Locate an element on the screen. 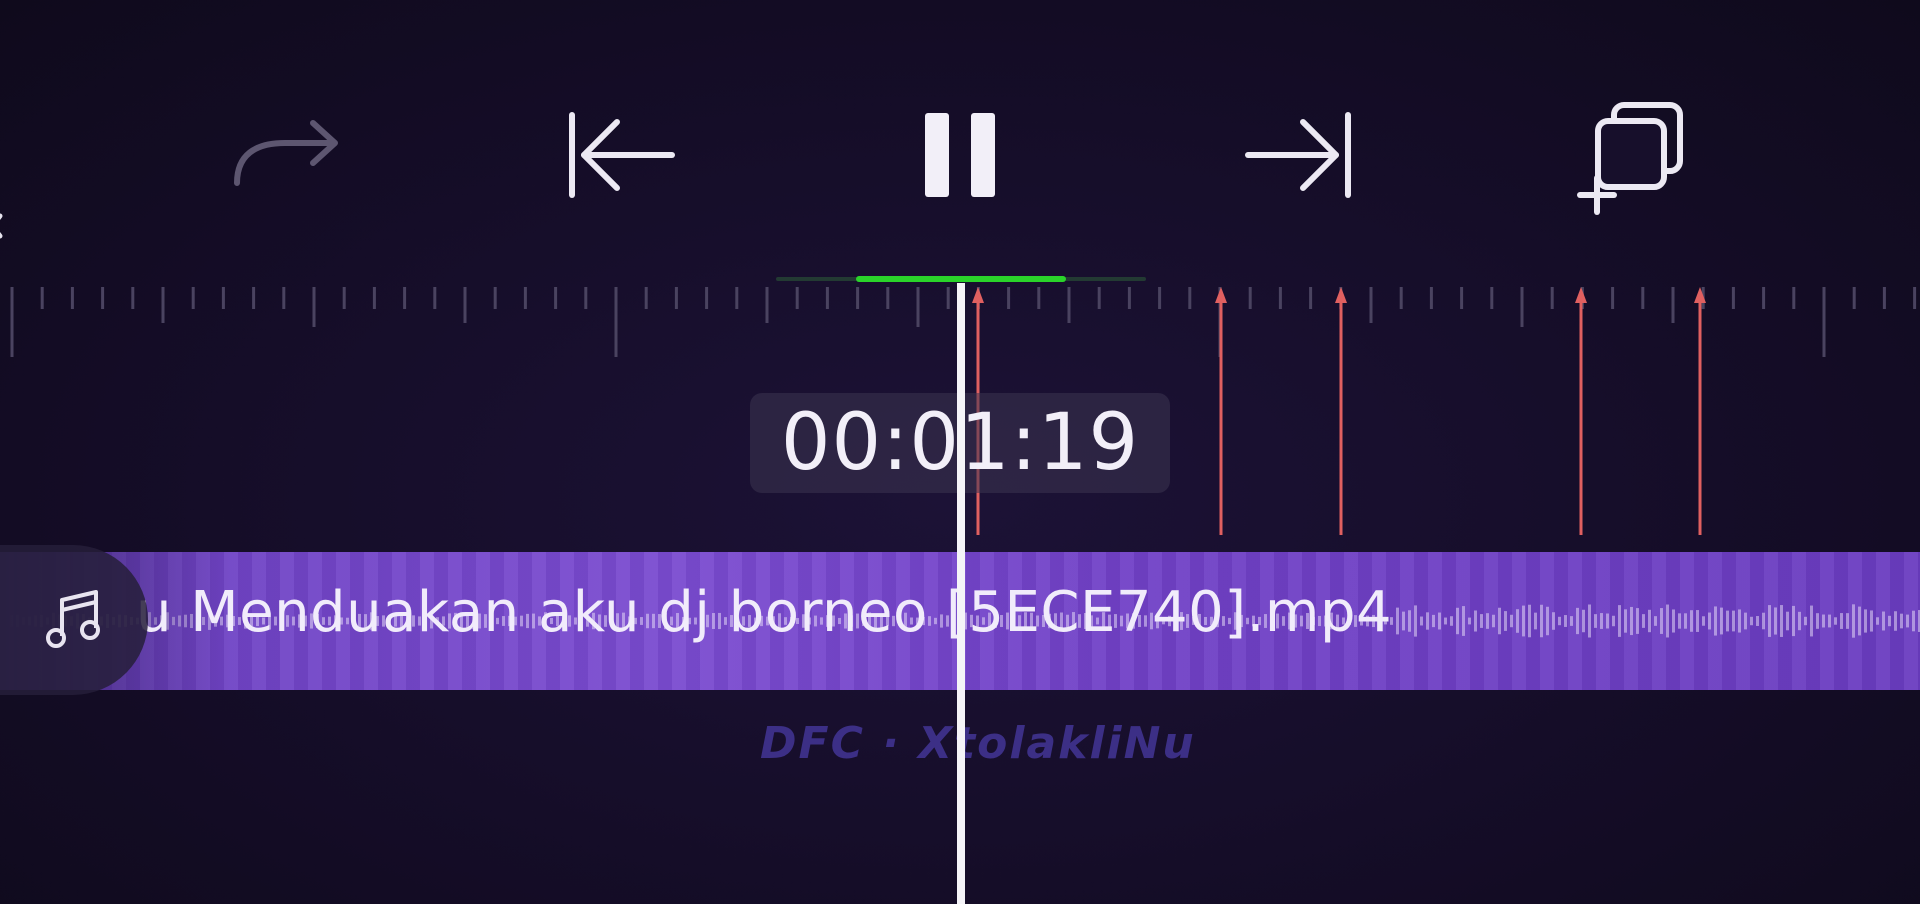  redo-button is located at coordinates (285, 155).